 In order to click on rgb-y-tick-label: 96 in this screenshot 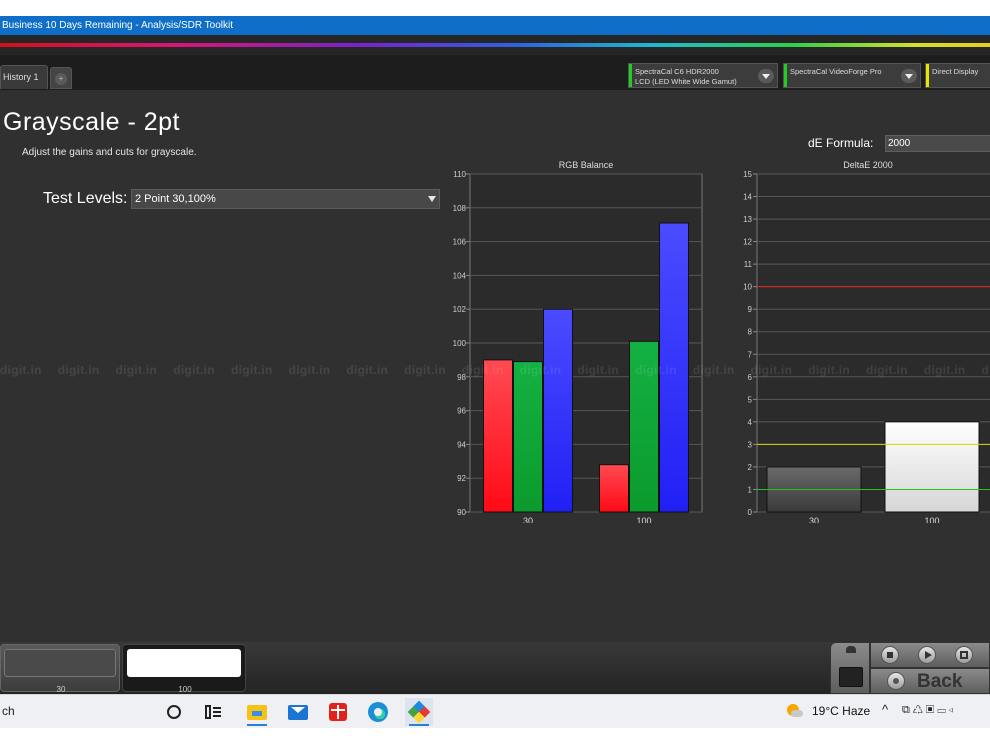, I will do `click(461, 411)`.